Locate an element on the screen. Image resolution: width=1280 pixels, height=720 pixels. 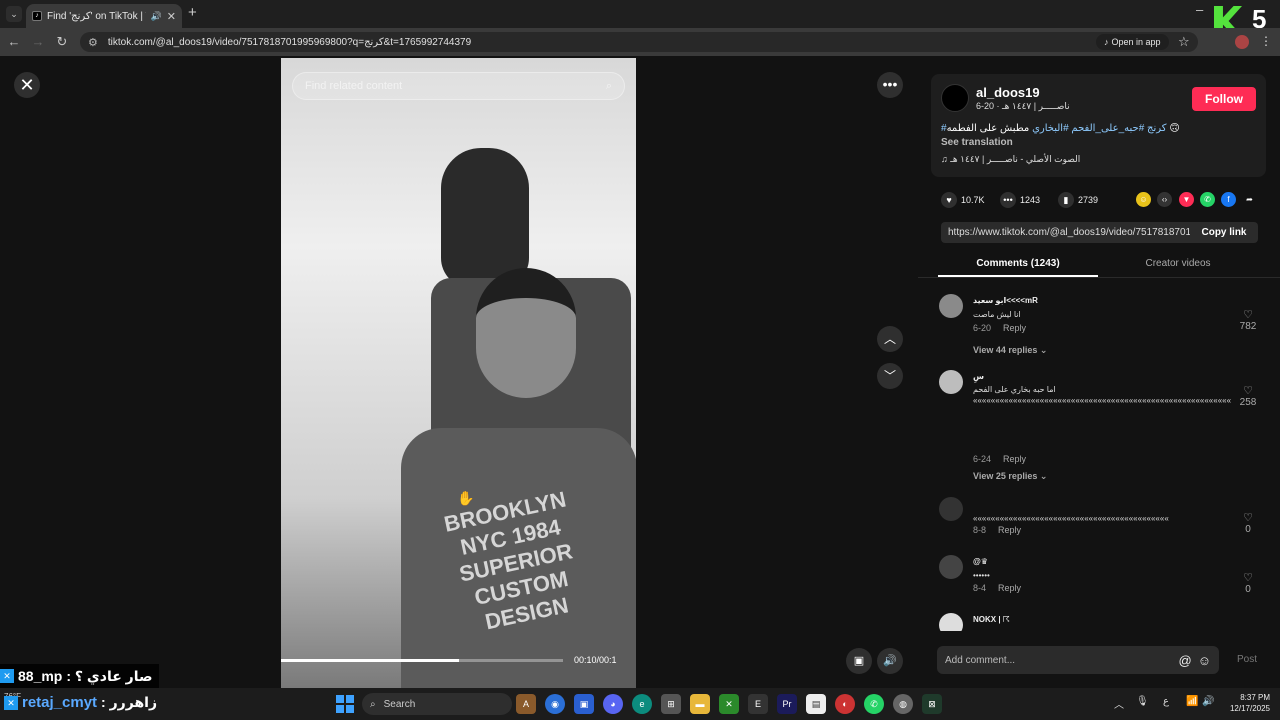
music-link: ♫ الصوت الأصلي - ناصـــــر | ١٤٤٧ هـ is located at coordinates (1010, 159).